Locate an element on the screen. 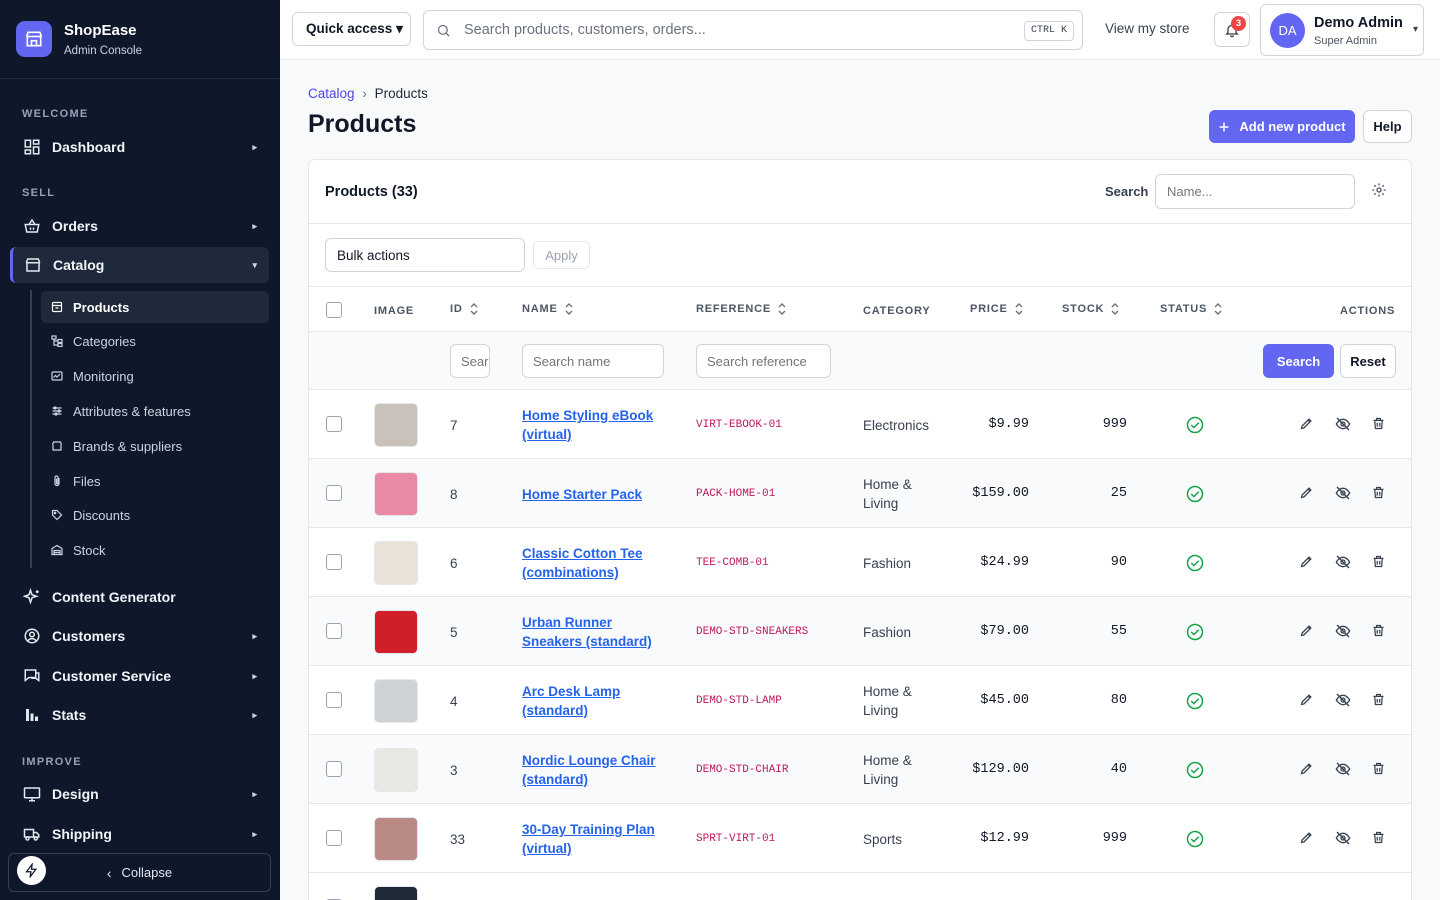  add-product-button: Add new product is located at coordinates (1282, 126).